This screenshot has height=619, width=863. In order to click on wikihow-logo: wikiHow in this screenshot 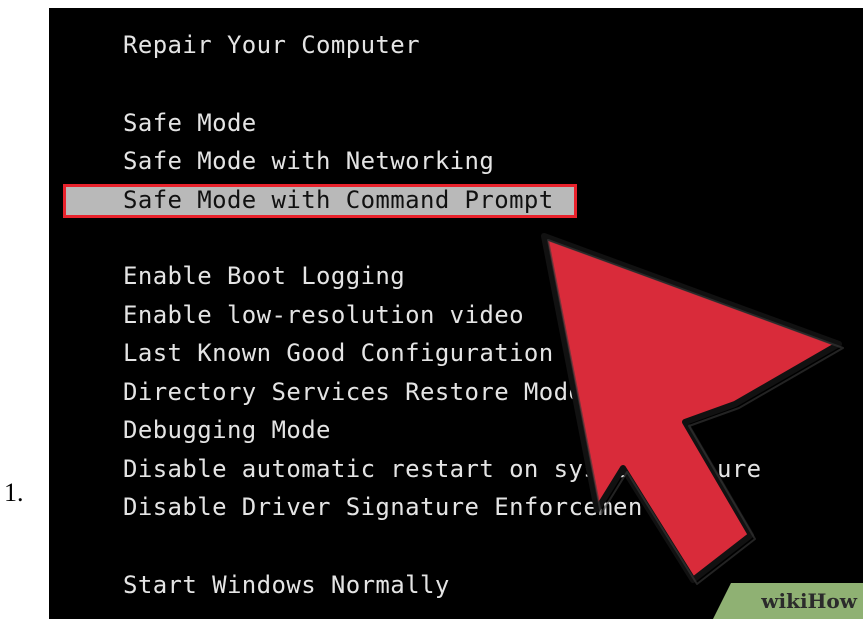, I will do `click(809, 601)`.